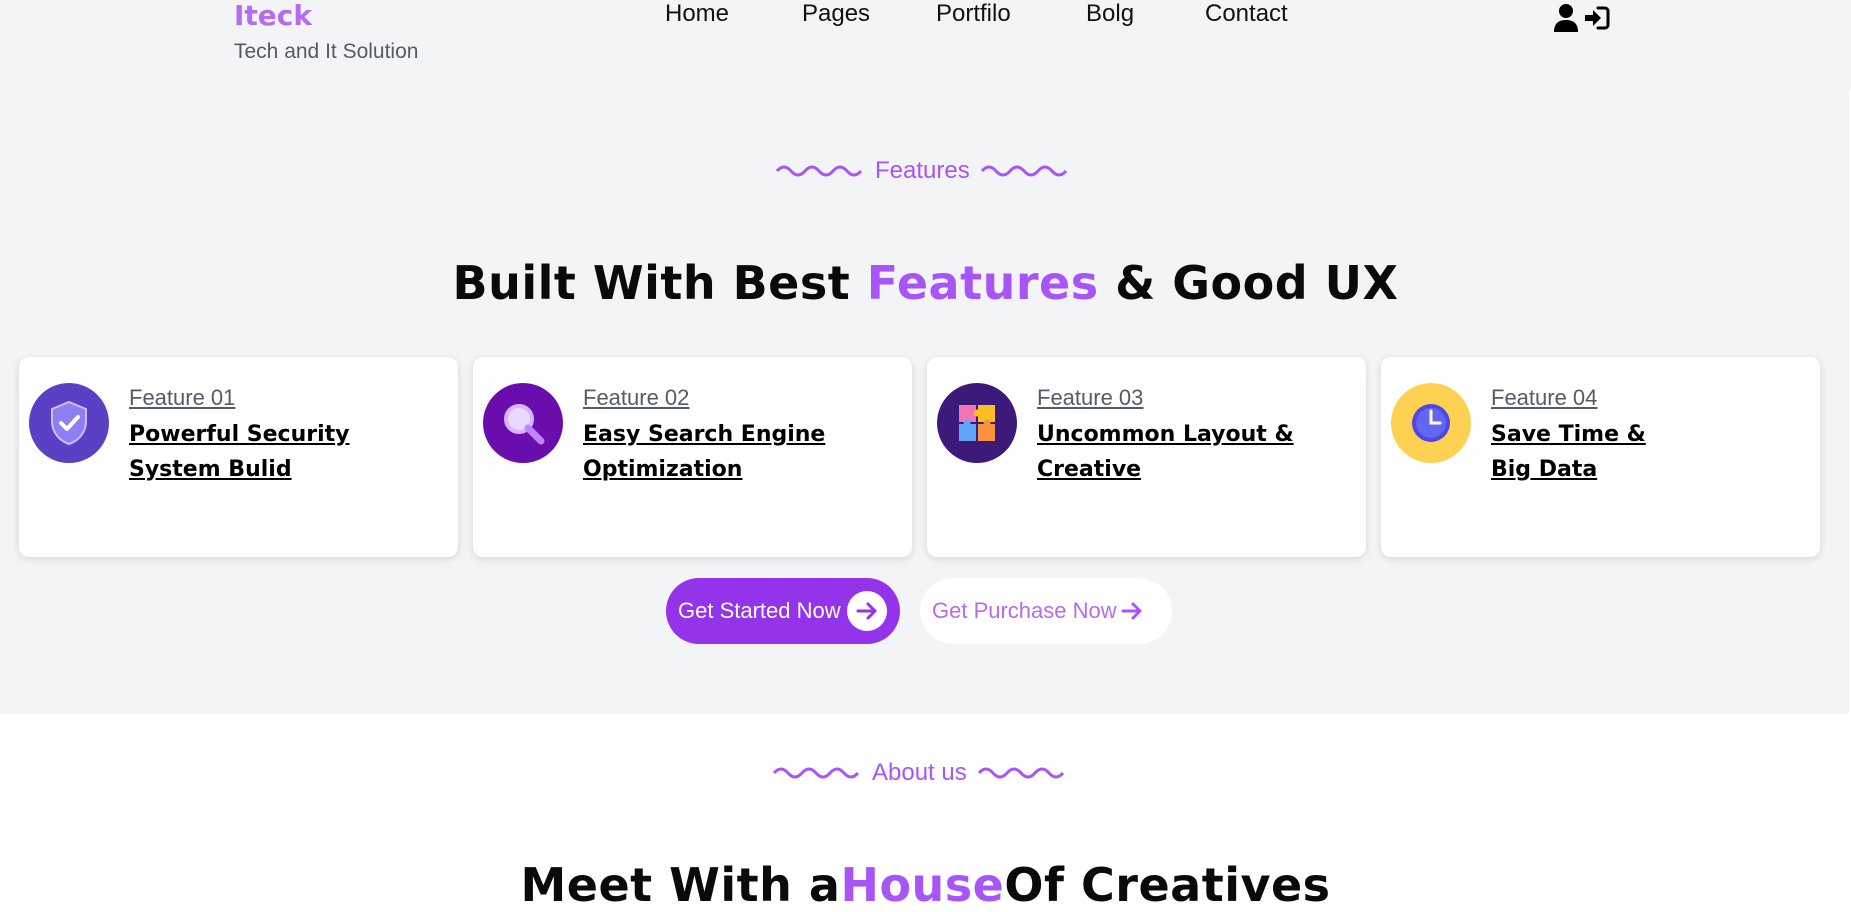  I want to click on clock-icon, so click(1431, 423).